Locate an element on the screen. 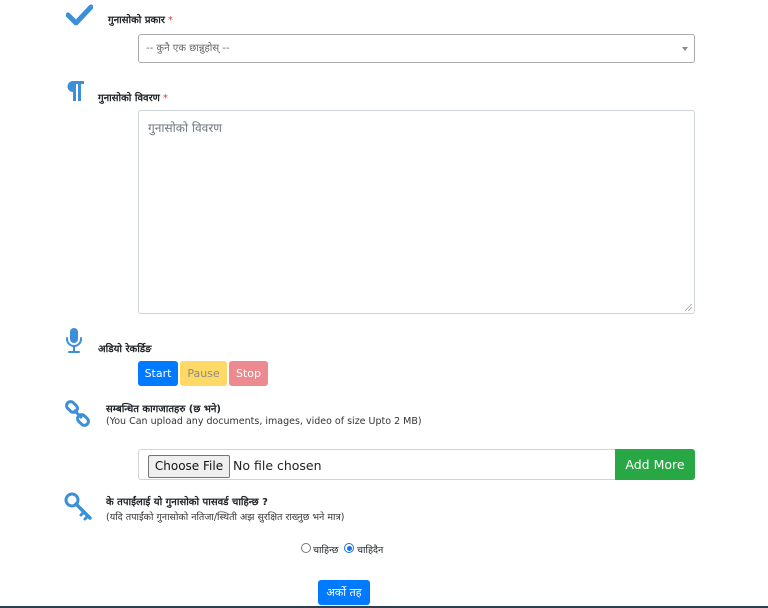 The height and width of the screenshot is (608, 768). add-more-button: Add More is located at coordinates (655, 464).